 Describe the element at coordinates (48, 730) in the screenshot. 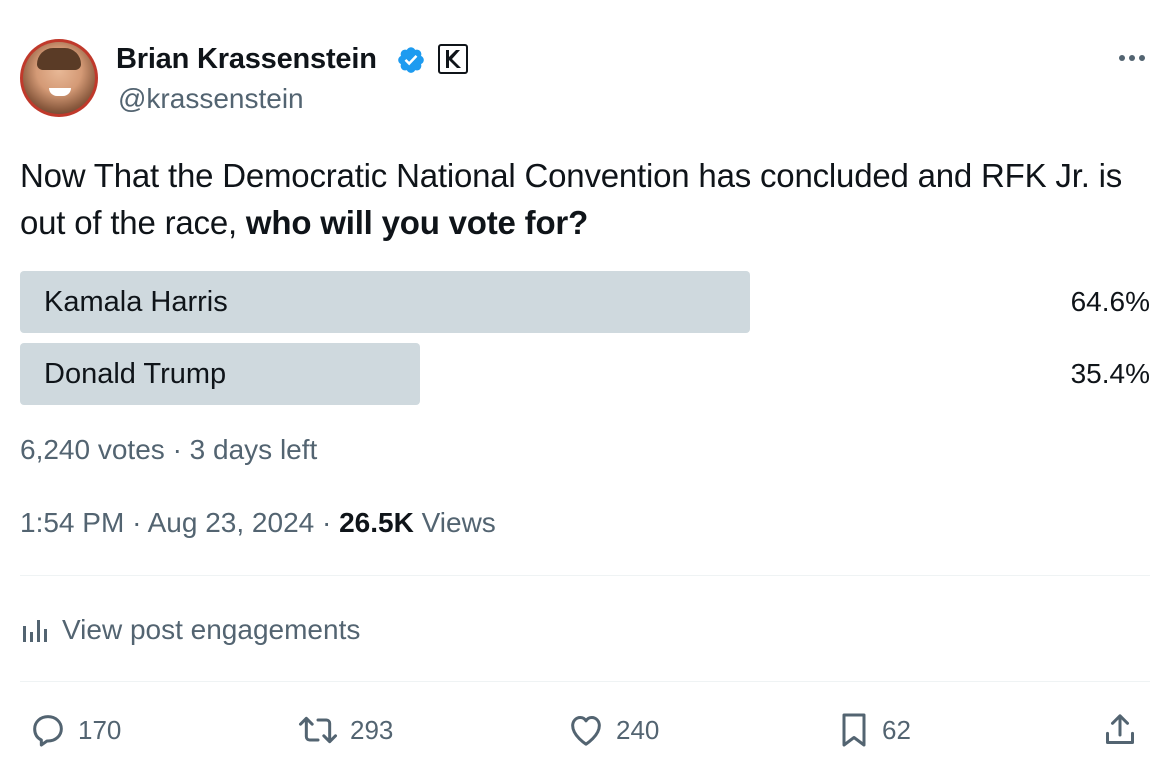

I see `reply-icon` at that location.